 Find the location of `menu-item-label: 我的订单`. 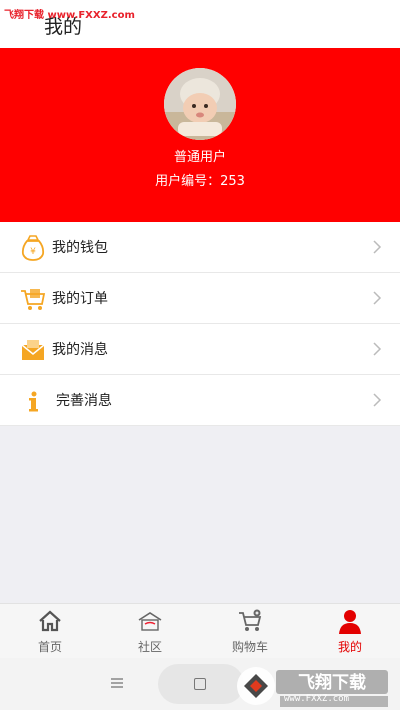

menu-item-label: 我的订单 is located at coordinates (80, 299).